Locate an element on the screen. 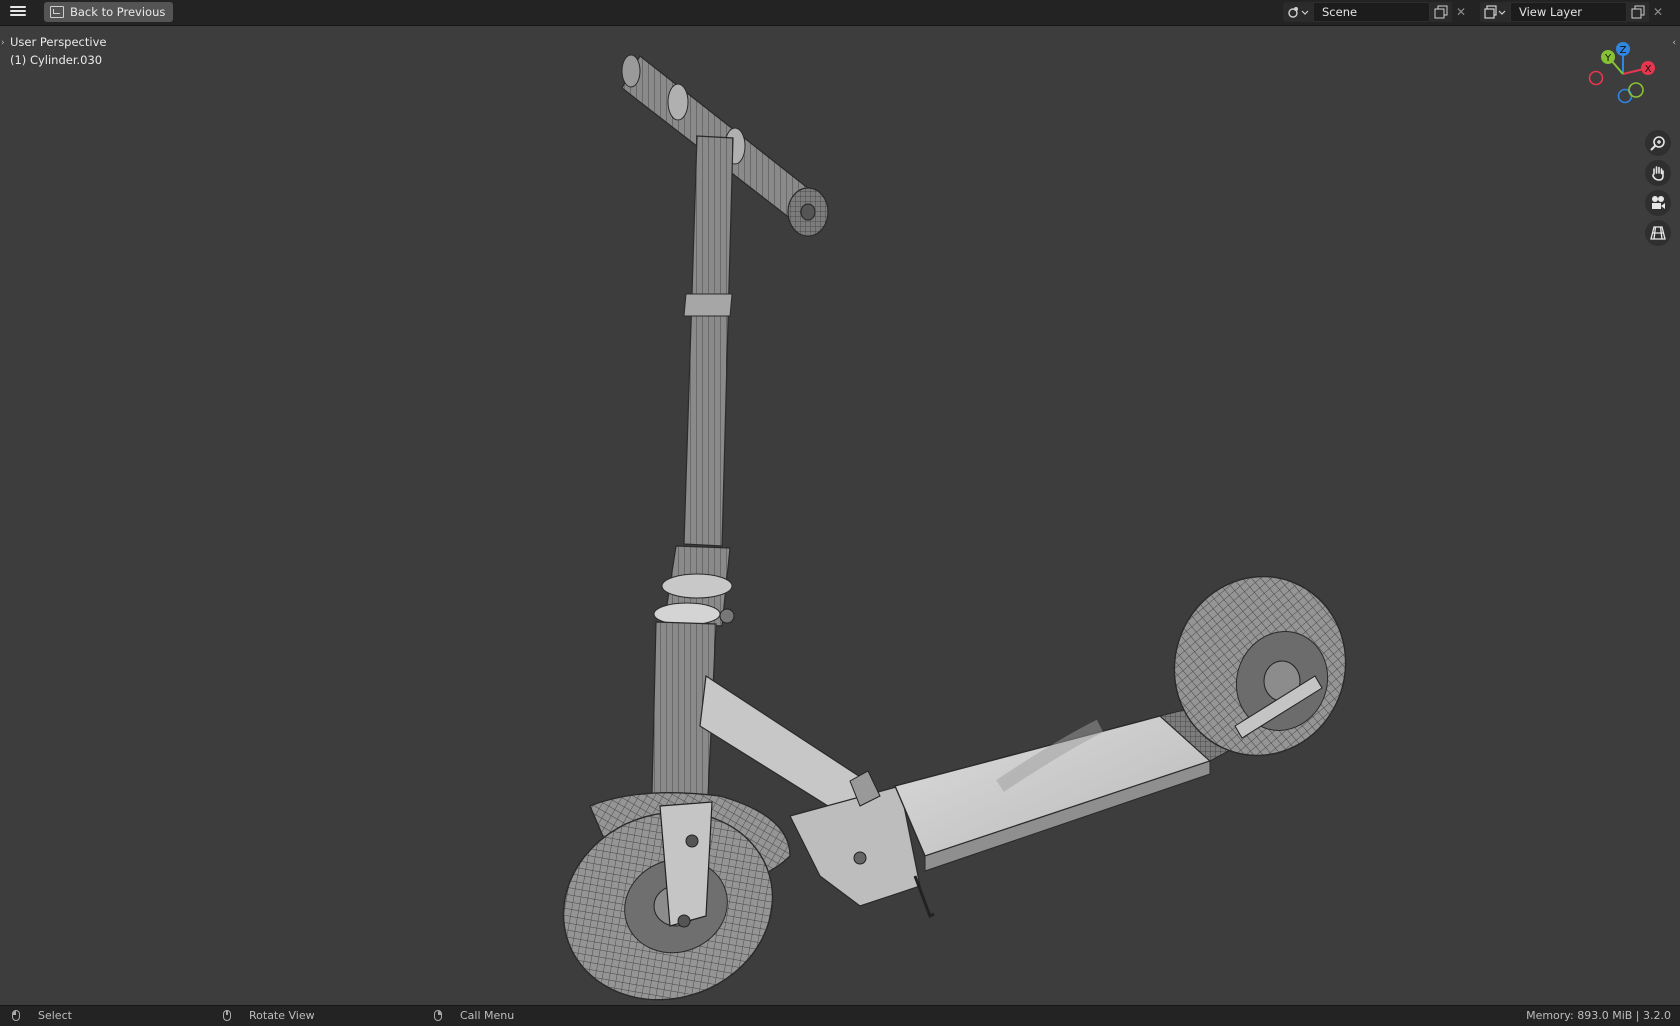  svg-text: Z is located at coordinates (1623, 50).